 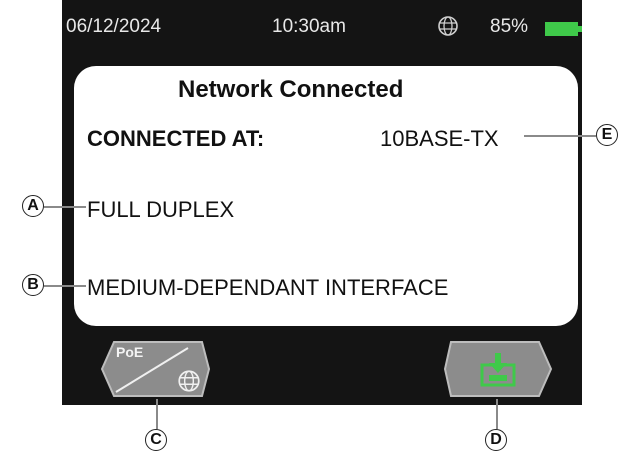 I want to click on callout-d-leader, so click(x=497, y=414).